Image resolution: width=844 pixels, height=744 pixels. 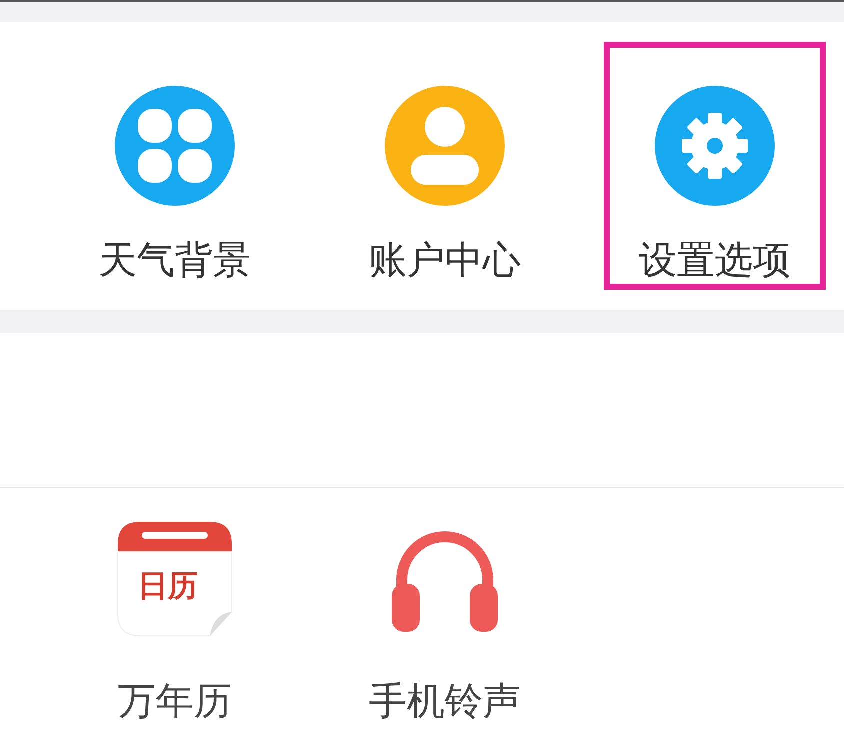 I want to click on menu-item: 天气背景, so click(x=175, y=166).